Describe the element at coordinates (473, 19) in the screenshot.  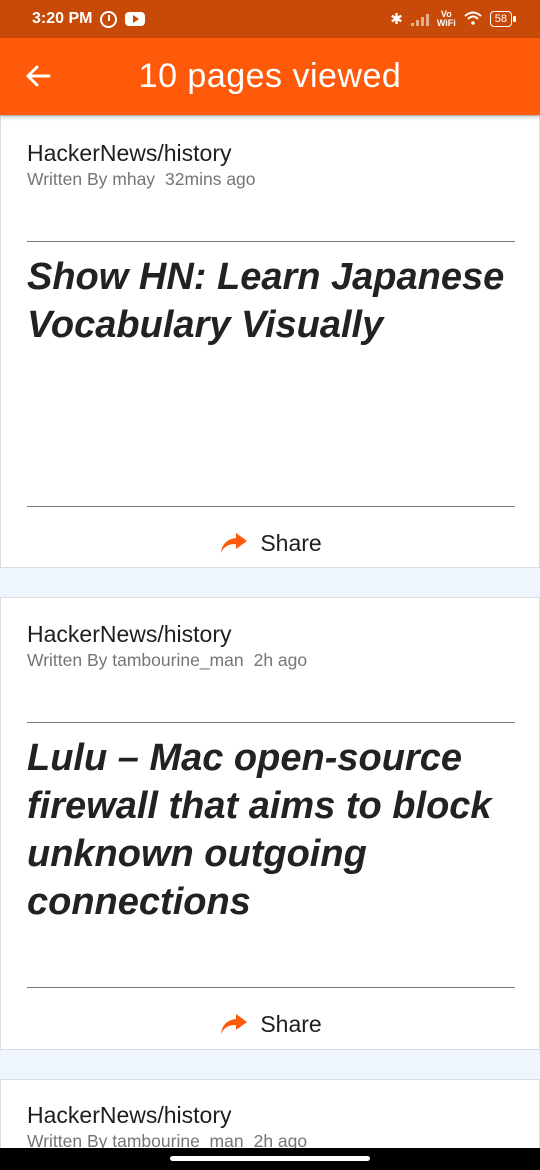
I see `wifi-icon` at that location.